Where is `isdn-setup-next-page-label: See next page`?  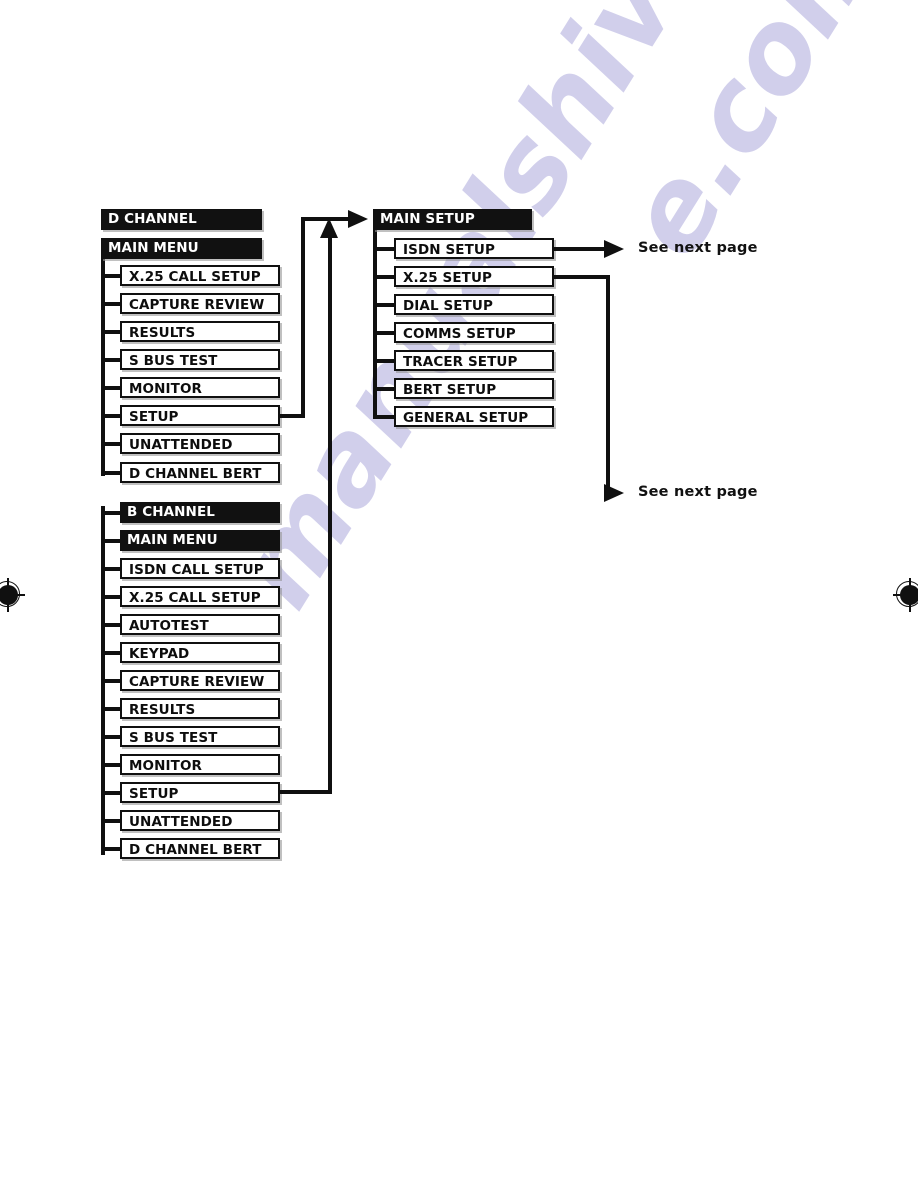
isdn-setup-next-page-label: See next page is located at coordinates (698, 248).